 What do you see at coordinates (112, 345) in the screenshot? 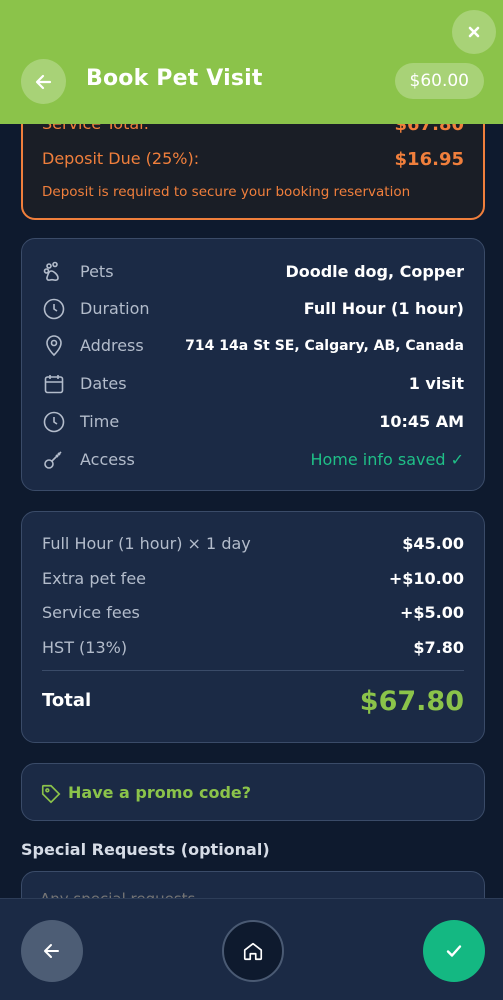
I see `detail-label-address: Address` at bounding box center [112, 345].